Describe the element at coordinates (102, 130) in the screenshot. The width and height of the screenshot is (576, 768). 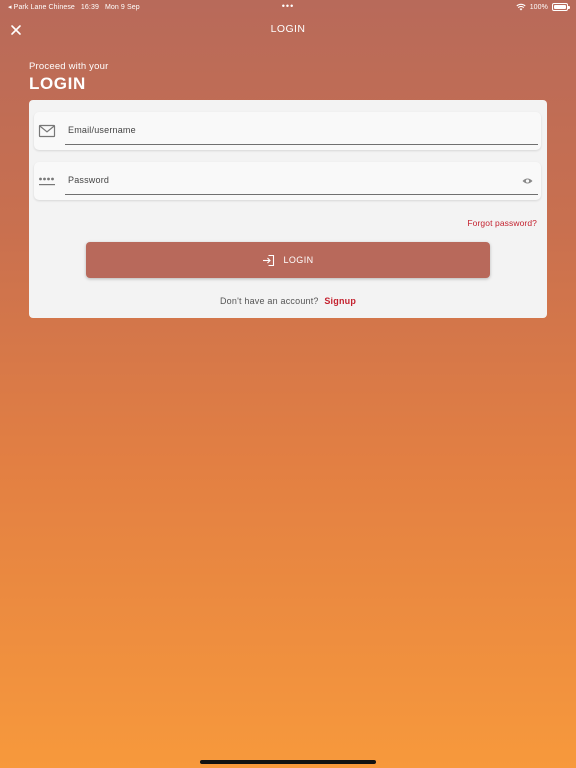
I see `email-placeholder: Email/username` at that location.